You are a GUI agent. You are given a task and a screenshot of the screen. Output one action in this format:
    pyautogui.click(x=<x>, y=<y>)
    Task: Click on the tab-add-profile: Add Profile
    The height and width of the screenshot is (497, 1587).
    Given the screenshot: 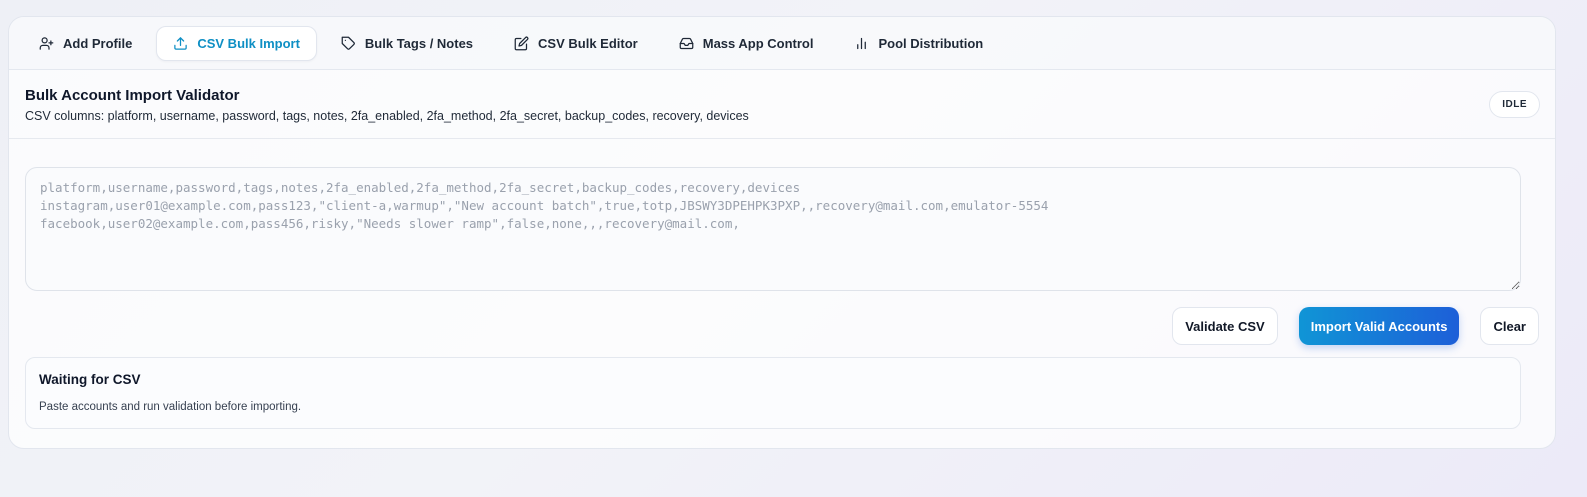 What is the action you would take?
    pyautogui.click(x=85, y=43)
    